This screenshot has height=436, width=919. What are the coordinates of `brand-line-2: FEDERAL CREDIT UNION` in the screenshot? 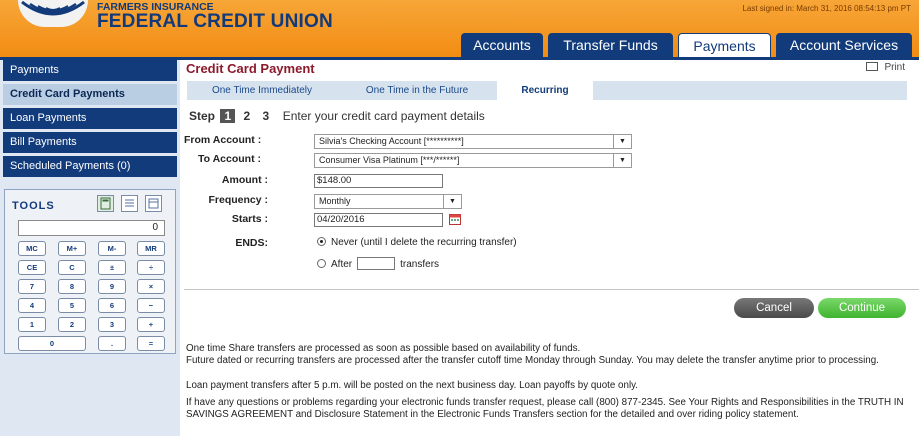 It's located at (215, 21).